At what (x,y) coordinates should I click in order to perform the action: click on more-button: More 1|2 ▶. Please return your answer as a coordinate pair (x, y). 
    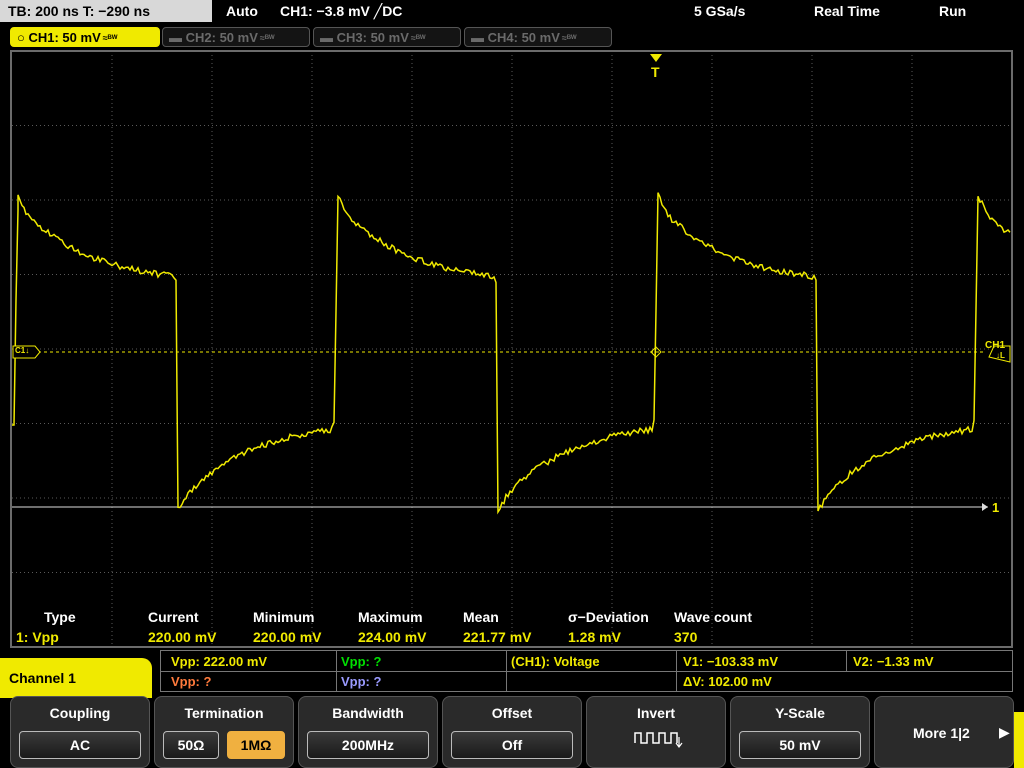
    Looking at the image, I should click on (944, 732).